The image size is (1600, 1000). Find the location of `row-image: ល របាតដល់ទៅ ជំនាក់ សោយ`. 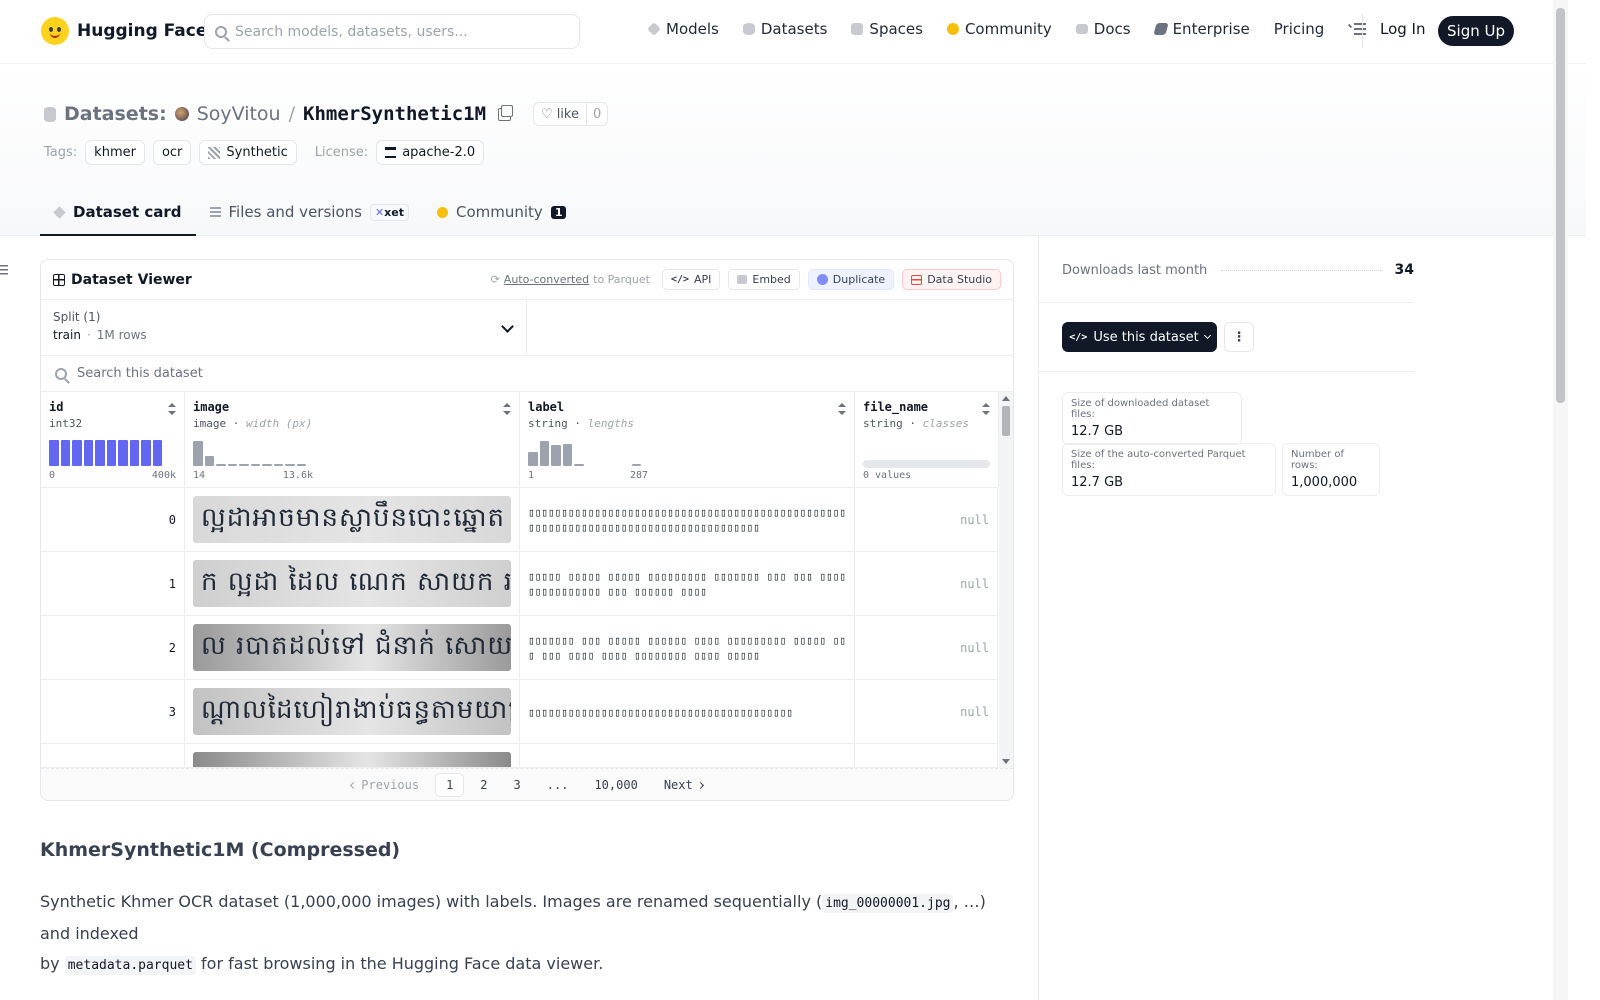

row-image: ល របាតដល់ទៅ ជំនាក់ សោយ is located at coordinates (352, 647).